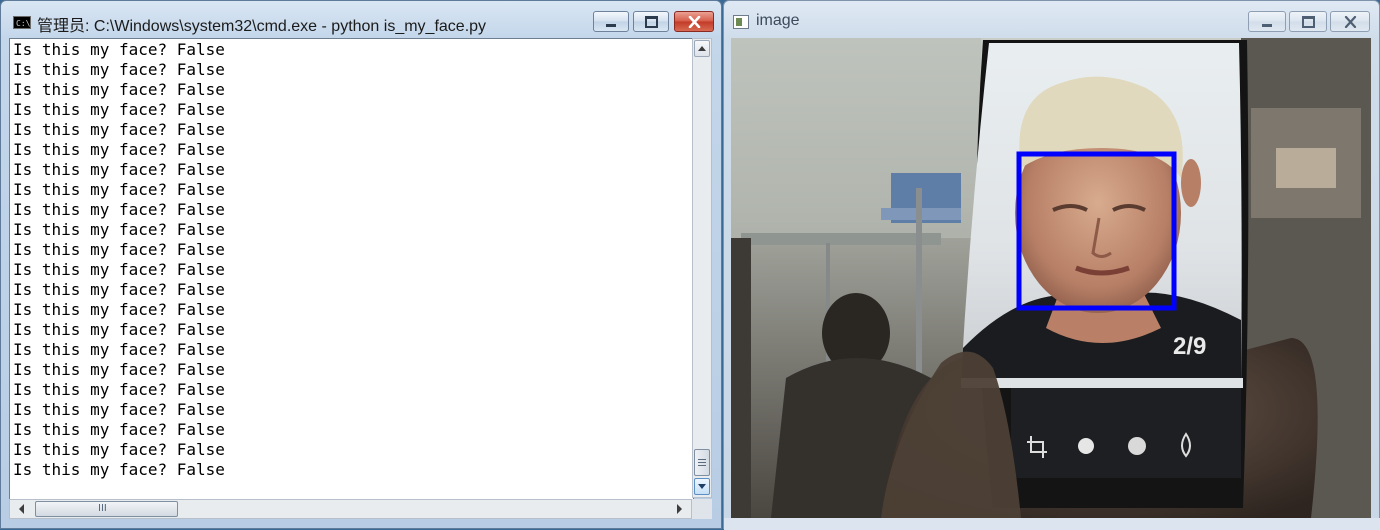 This screenshot has height=530, width=1380. What do you see at coordinates (702, 462) in the screenshot?
I see `vertical-scroll-thumb` at bounding box center [702, 462].